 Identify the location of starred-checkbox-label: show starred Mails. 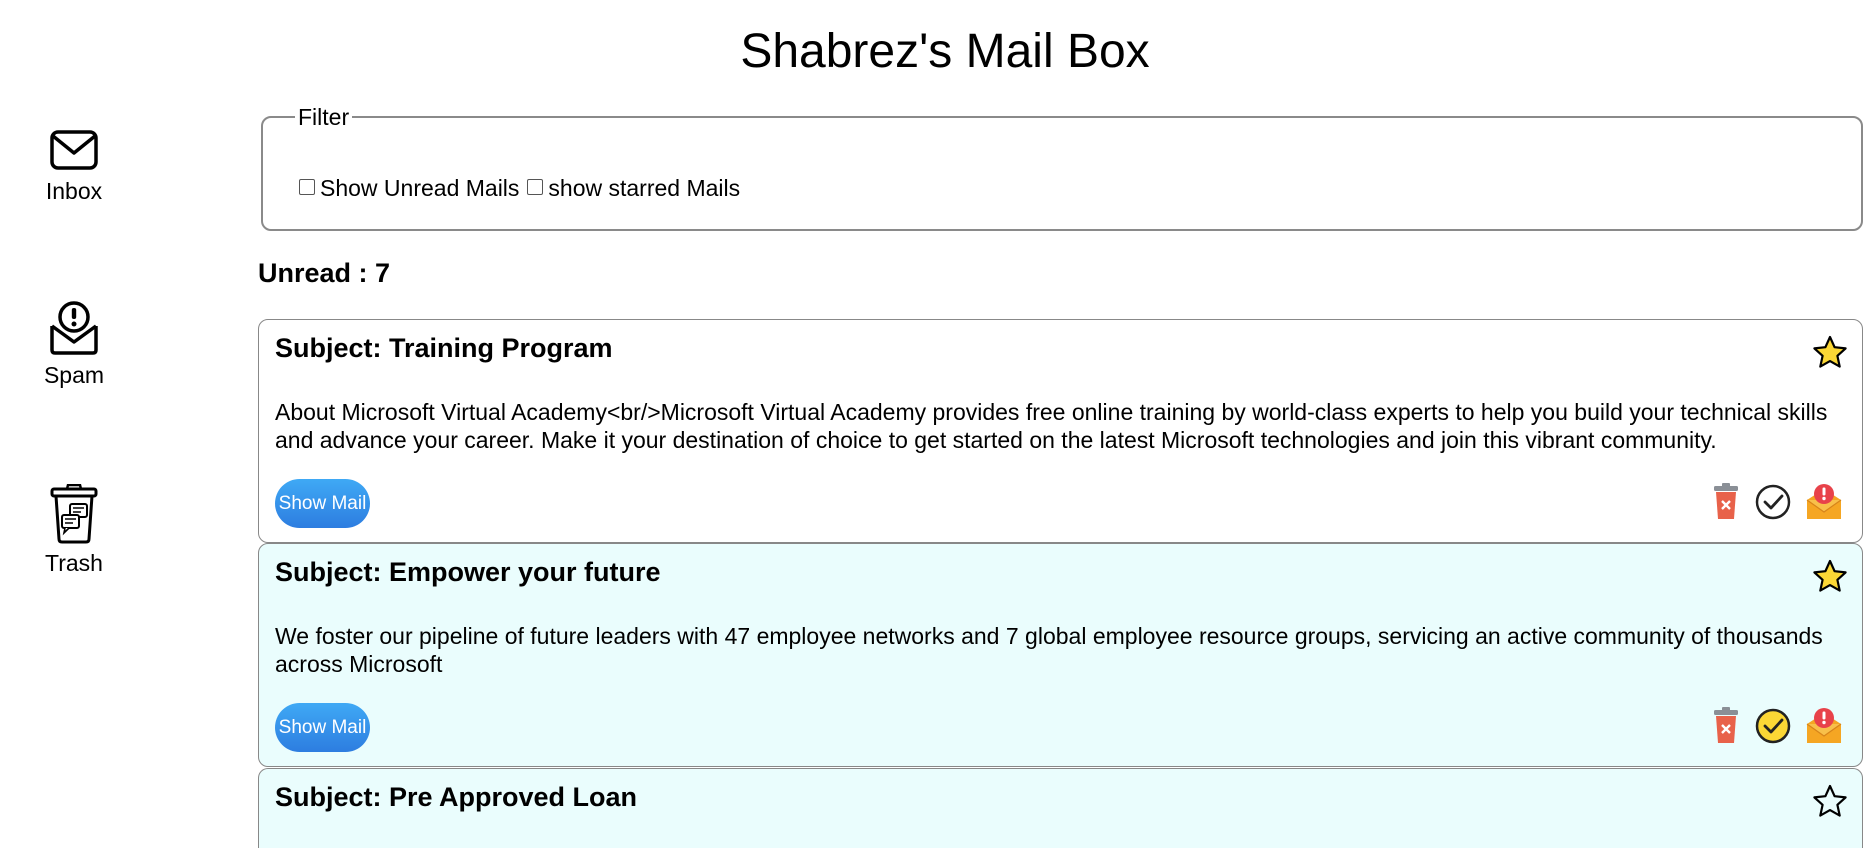
(644, 188).